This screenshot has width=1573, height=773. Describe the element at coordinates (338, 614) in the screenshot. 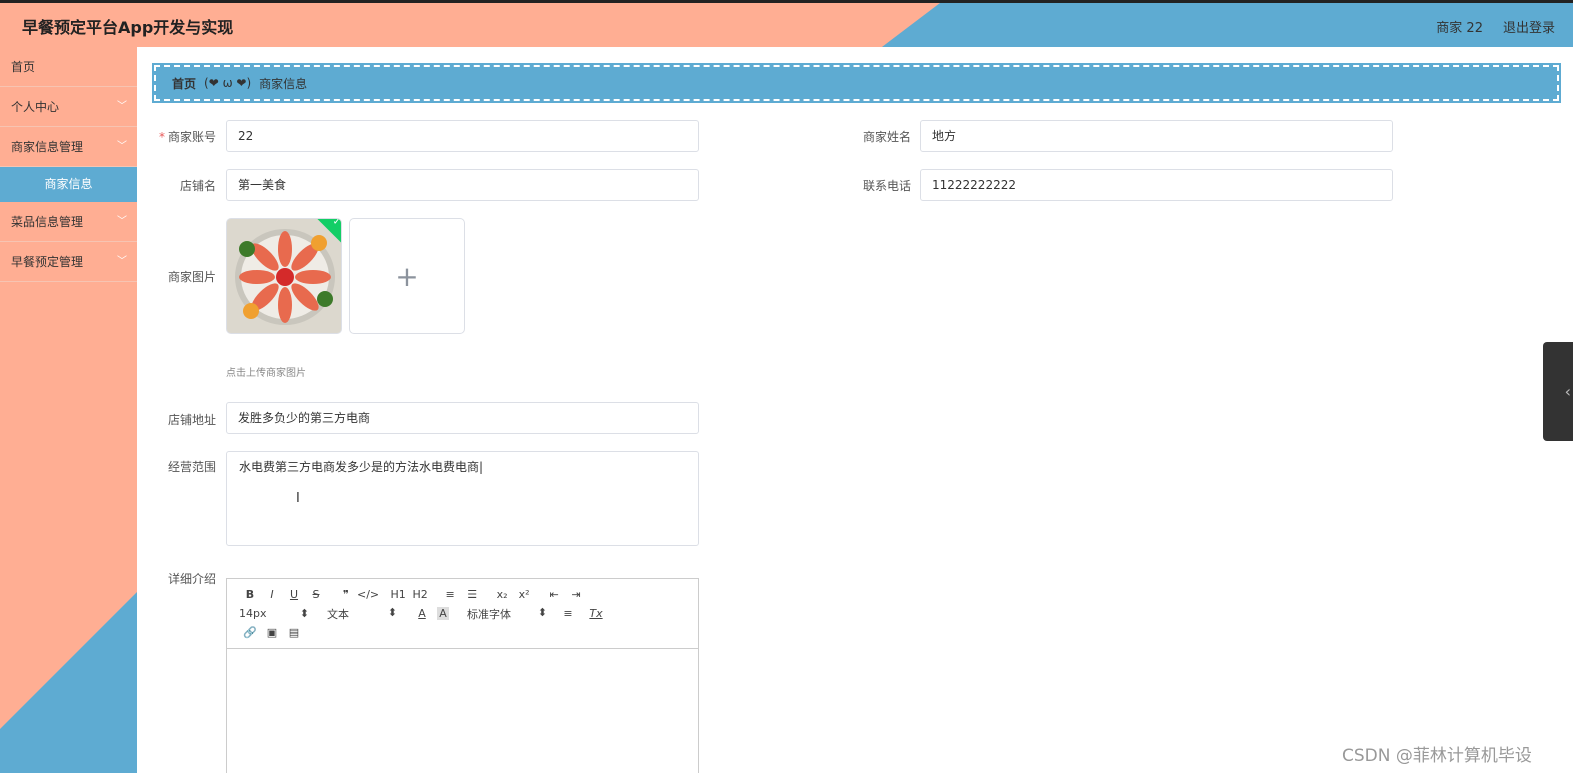

I see `text-style-value: 文本` at that location.